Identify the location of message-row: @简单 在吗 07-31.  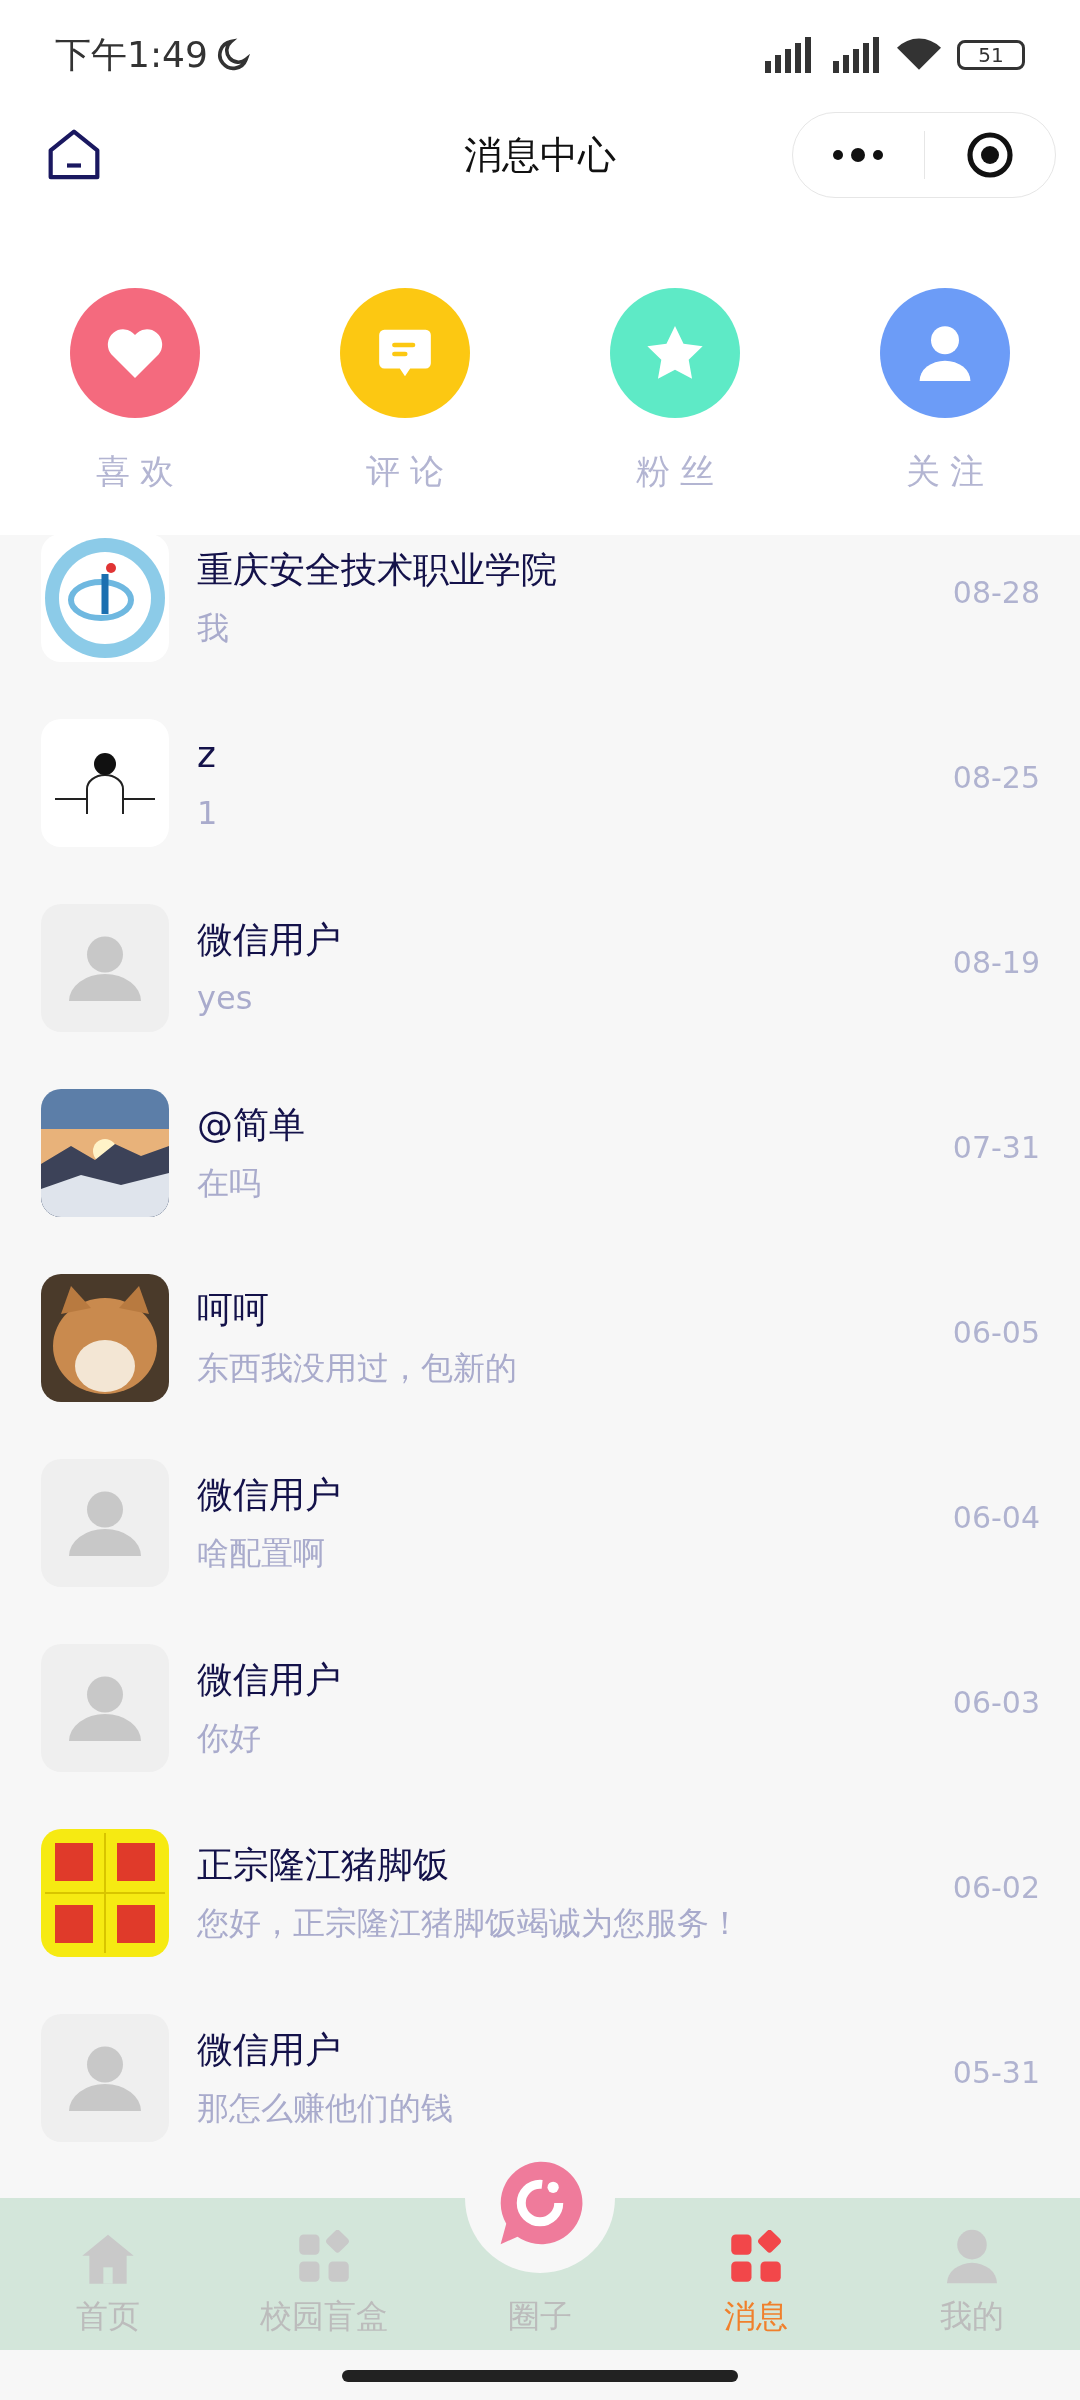
(540, 1152).